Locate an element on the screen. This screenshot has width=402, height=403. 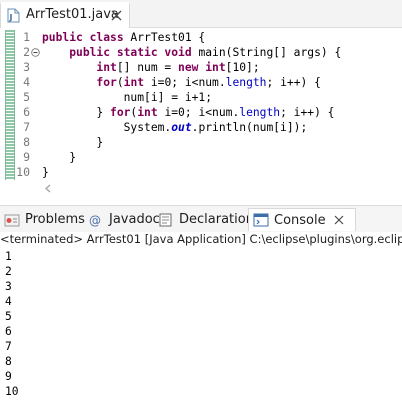
line-number: 5 is located at coordinates (27, 97).